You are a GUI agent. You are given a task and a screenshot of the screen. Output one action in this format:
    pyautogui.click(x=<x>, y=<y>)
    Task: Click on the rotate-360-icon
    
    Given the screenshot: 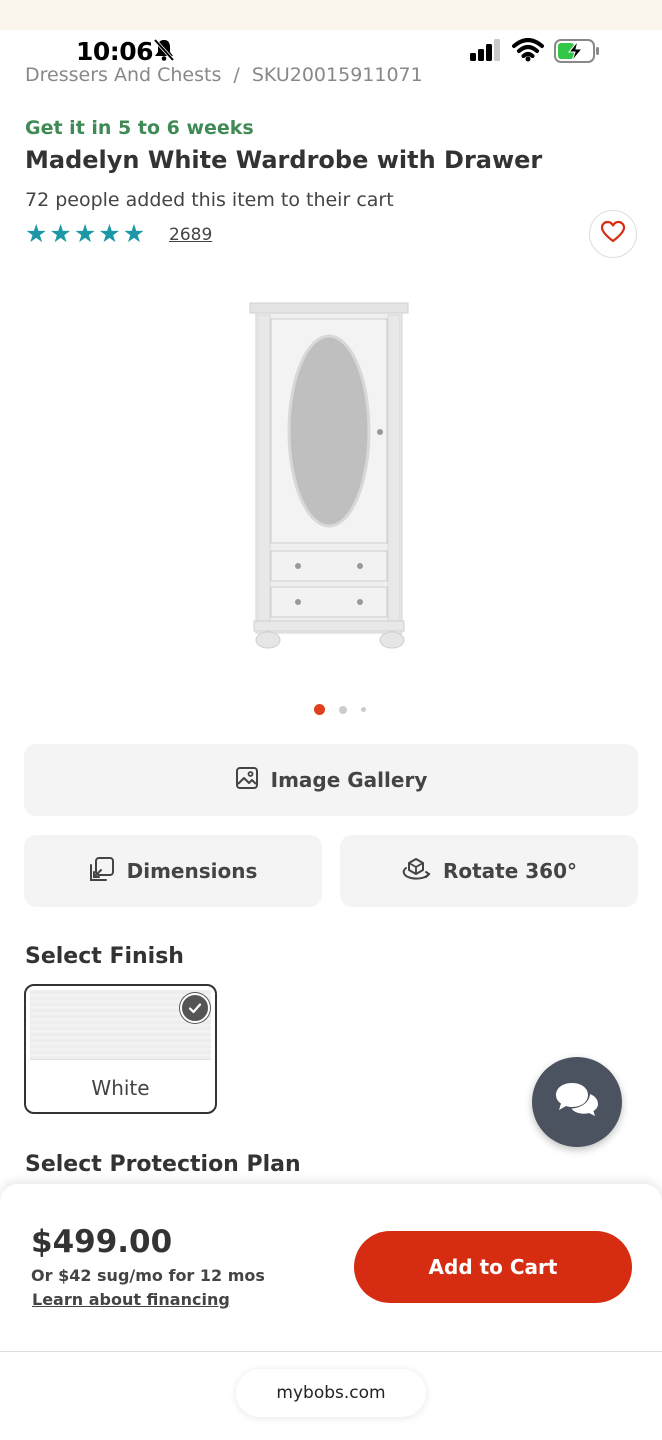 What is the action you would take?
    pyautogui.click(x=416, y=871)
    